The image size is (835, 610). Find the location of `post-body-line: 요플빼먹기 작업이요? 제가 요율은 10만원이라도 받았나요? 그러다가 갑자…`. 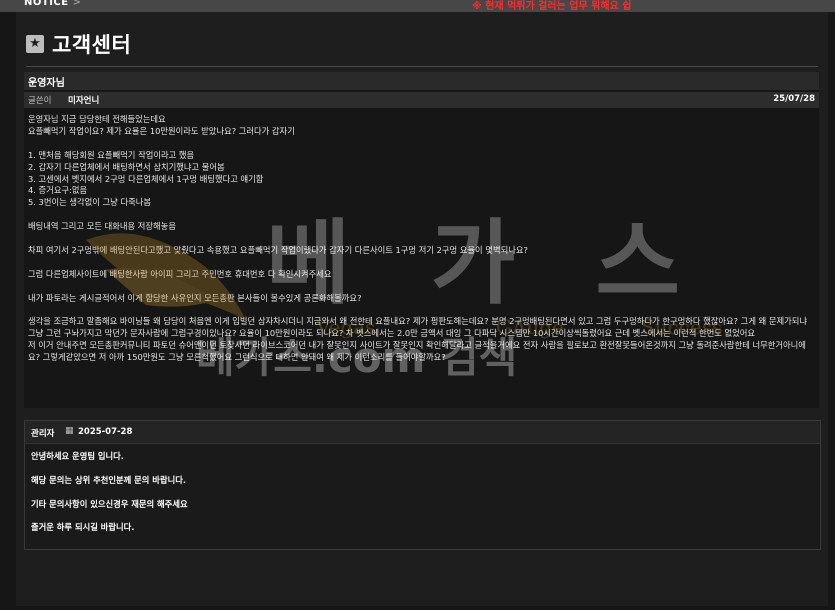

post-body-line: 요플빼먹기 작업이요? 제가 요율은 10만원이라도 받았나요? 그러다가 갑자… is located at coordinates (161, 130).